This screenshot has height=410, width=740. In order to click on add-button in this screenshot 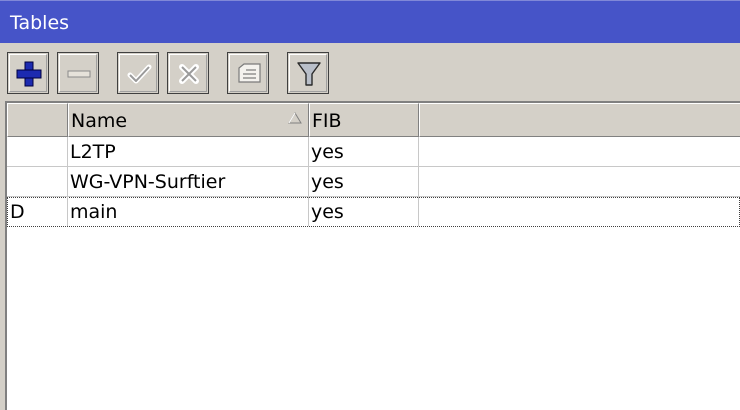, I will do `click(28, 73)`.